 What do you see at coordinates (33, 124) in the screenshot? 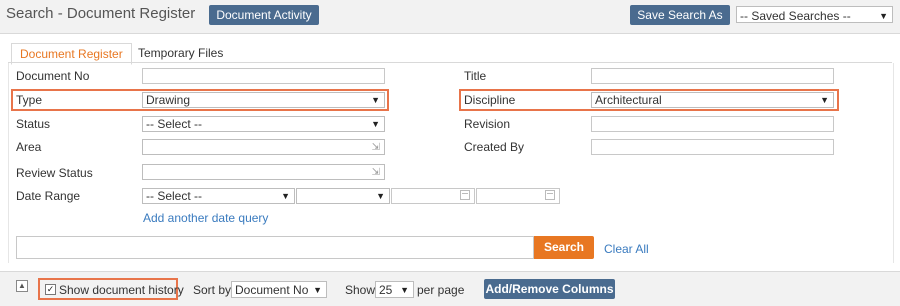
I see `status-label: Status` at bounding box center [33, 124].